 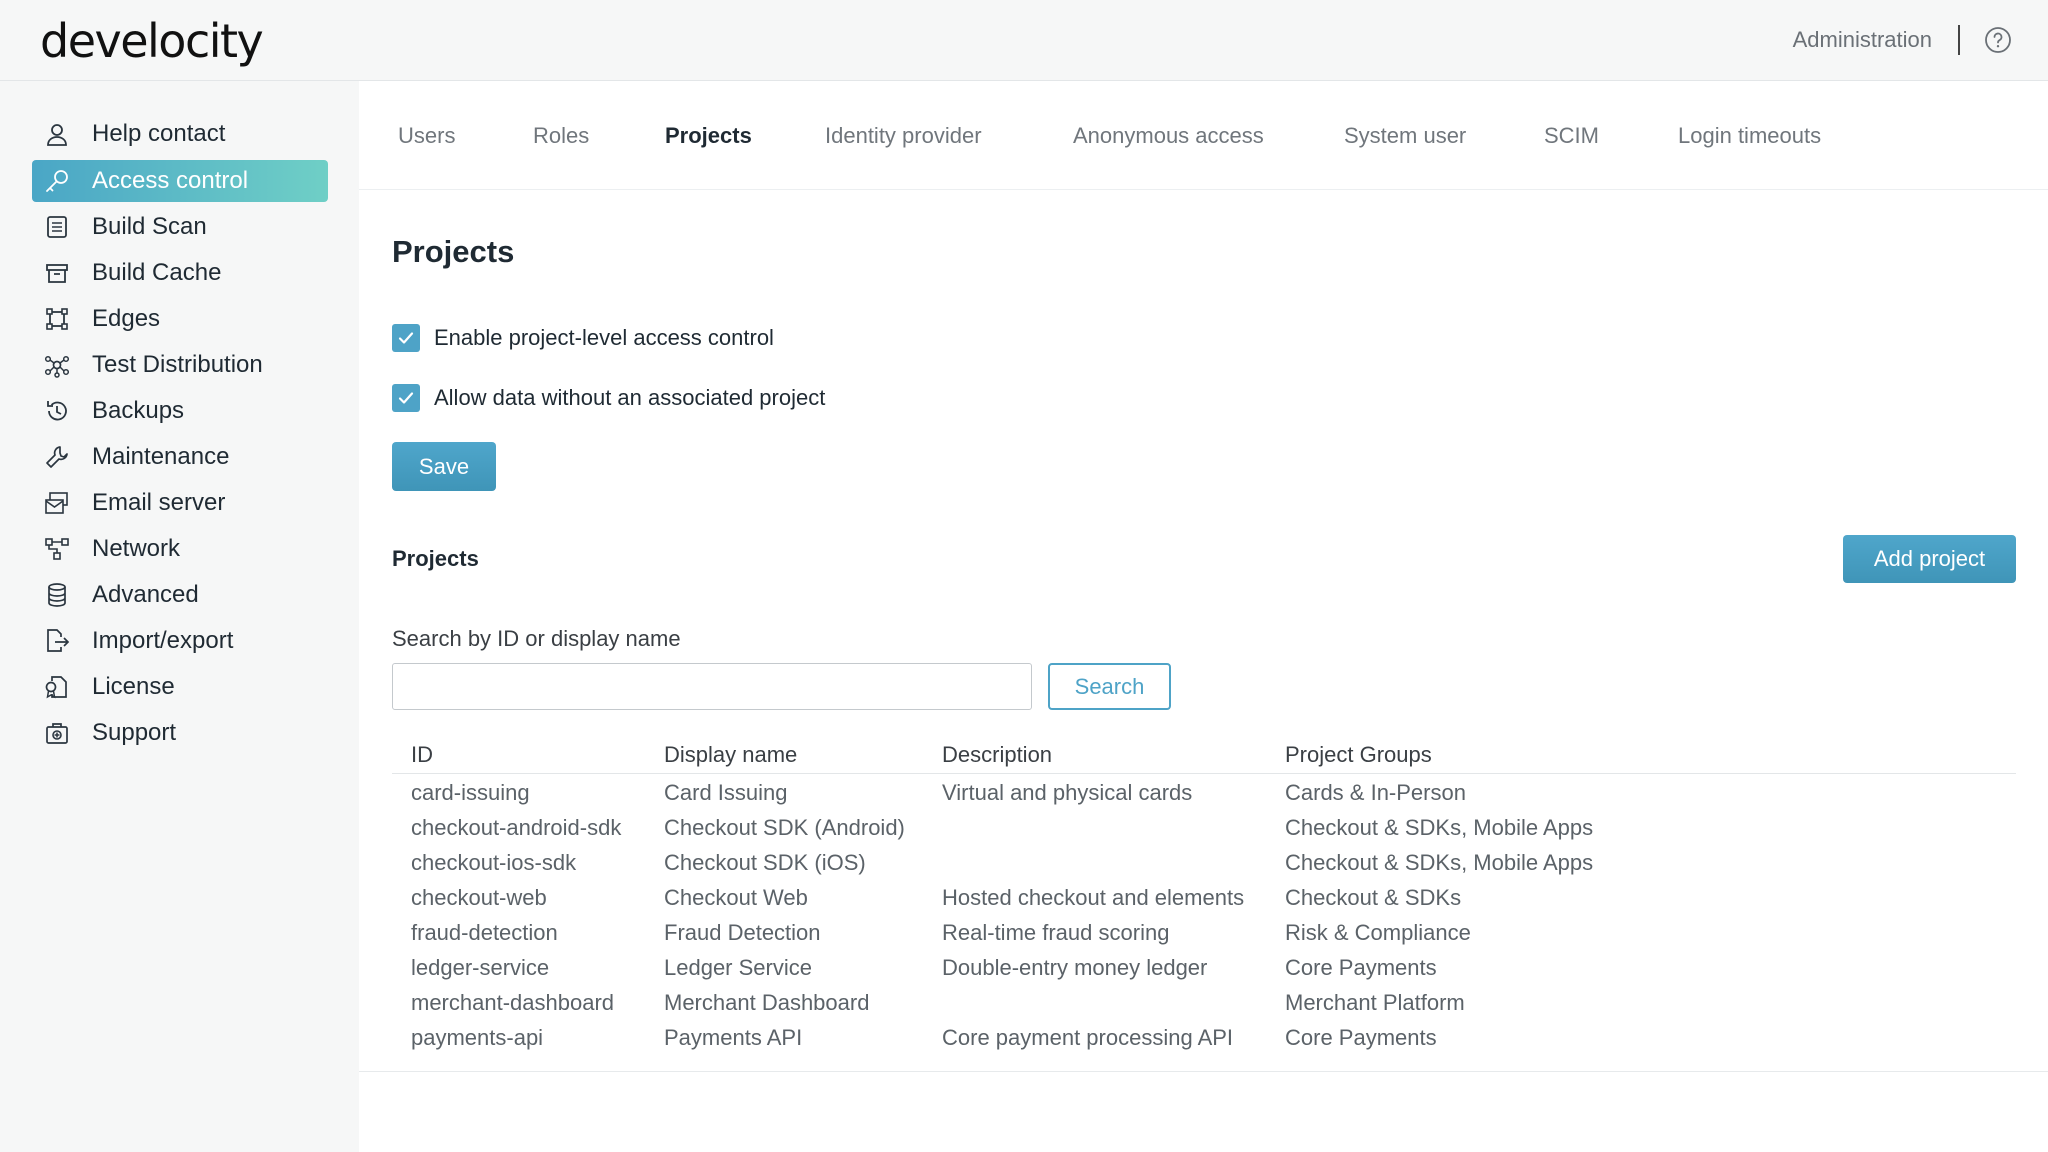 What do you see at coordinates (149, 226) in the screenshot?
I see `sidebar-item-label: Build Scan` at bounding box center [149, 226].